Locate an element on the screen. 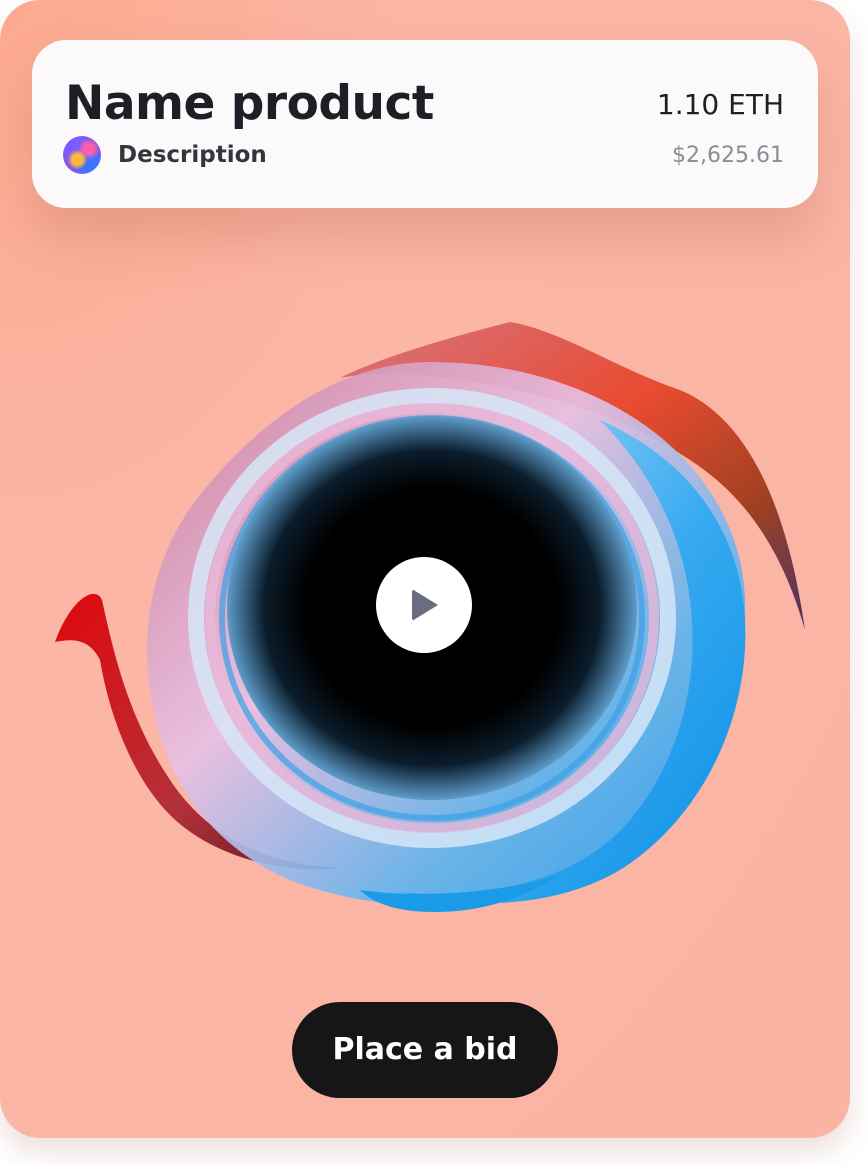 Image resolution: width=868 pixels, height=1164 pixels. creator-avatar is located at coordinates (82, 155).